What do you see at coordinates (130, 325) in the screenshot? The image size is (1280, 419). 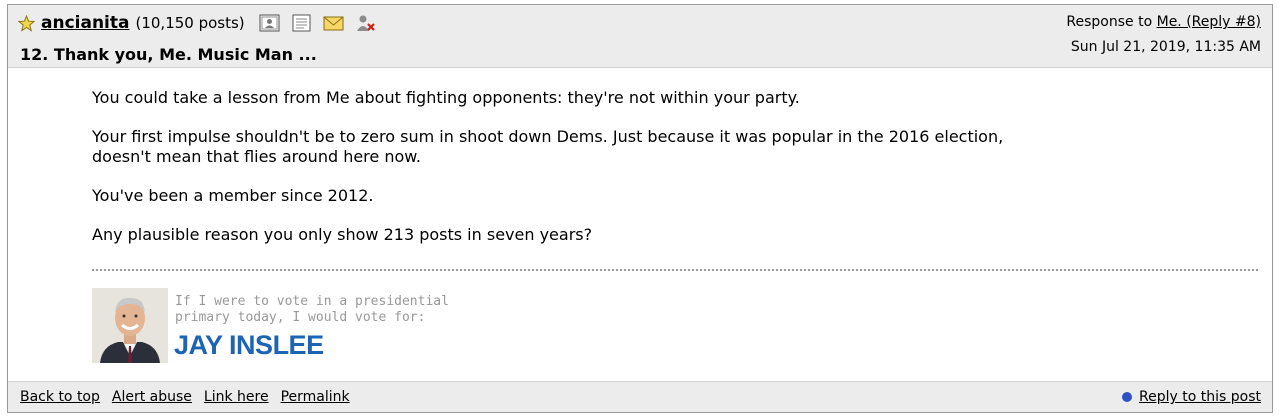 I see `candidate-photo` at bounding box center [130, 325].